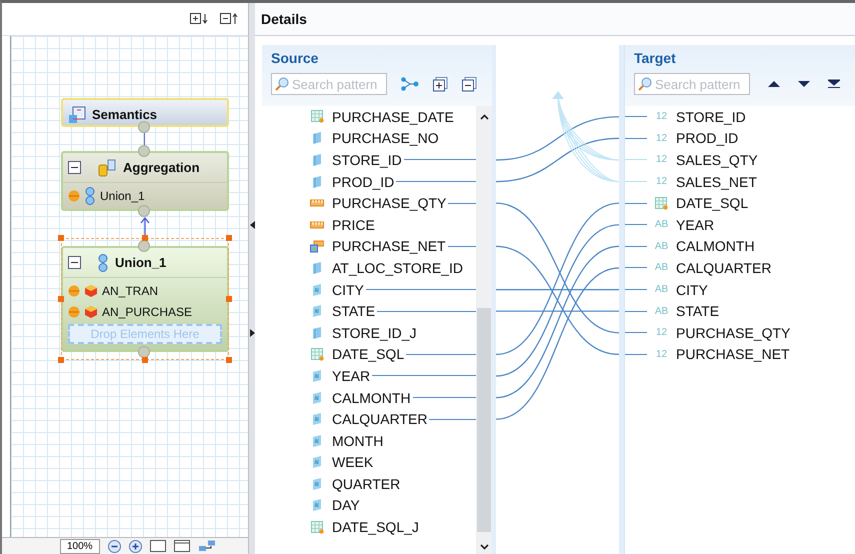 This screenshot has width=855, height=554. What do you see at coordinates (692, 290) in the screenshot?
I see `target-field: CITY` at bounding box center [692, 290].